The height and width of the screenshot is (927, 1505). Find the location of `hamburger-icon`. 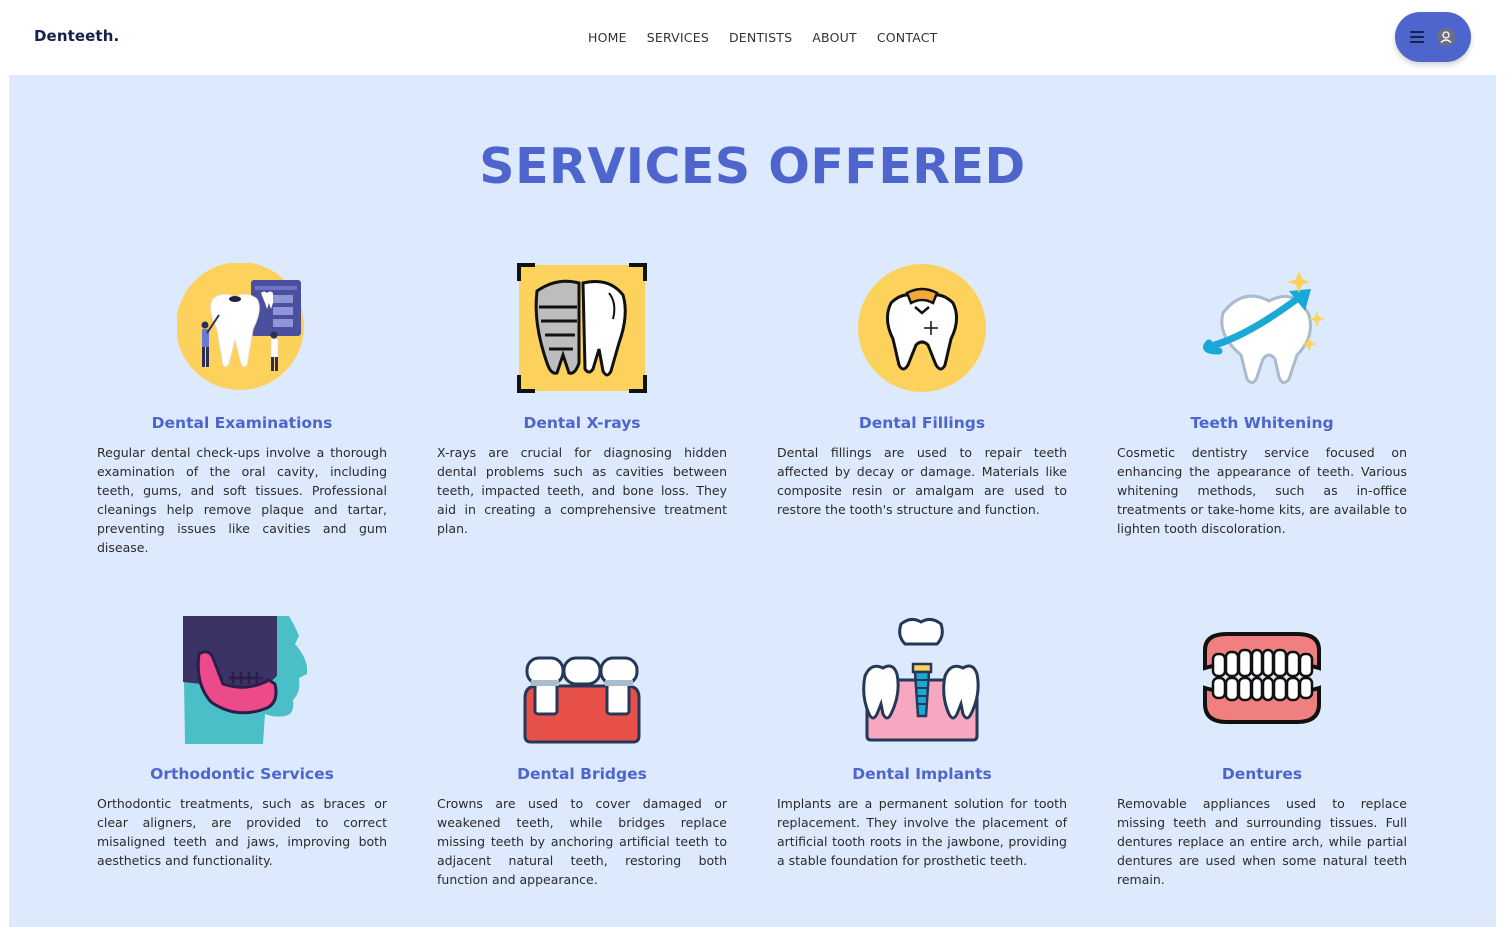

hamburger-icon is located at coordinates (1417, 37).